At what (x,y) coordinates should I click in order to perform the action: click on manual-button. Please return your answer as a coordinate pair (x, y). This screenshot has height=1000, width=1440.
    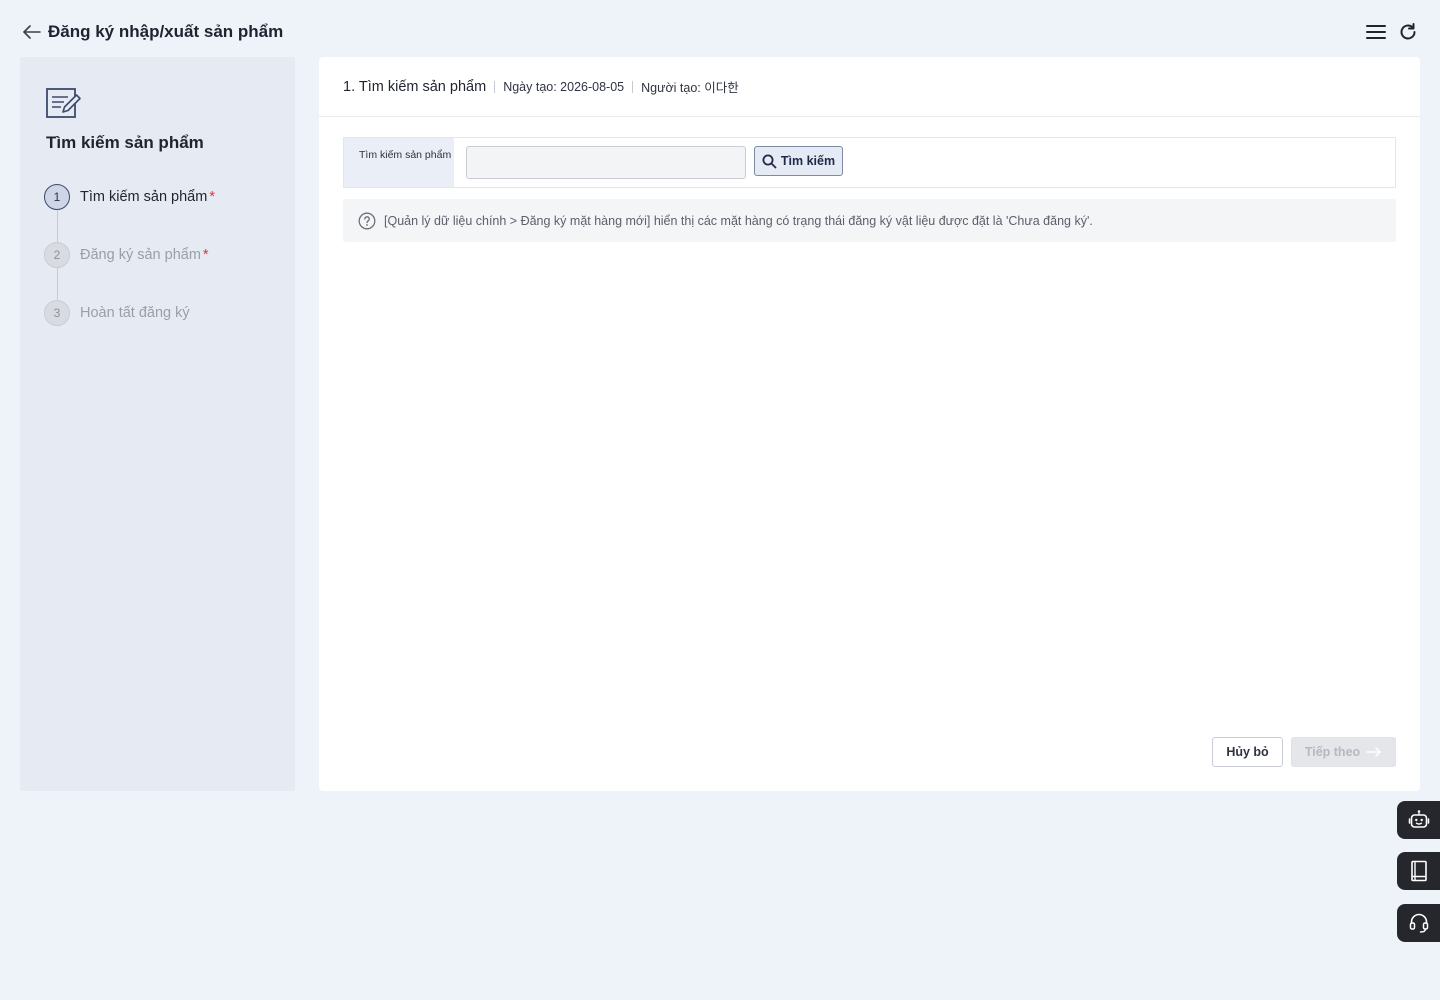
    Looking at the image, I should click on (1418, 871).